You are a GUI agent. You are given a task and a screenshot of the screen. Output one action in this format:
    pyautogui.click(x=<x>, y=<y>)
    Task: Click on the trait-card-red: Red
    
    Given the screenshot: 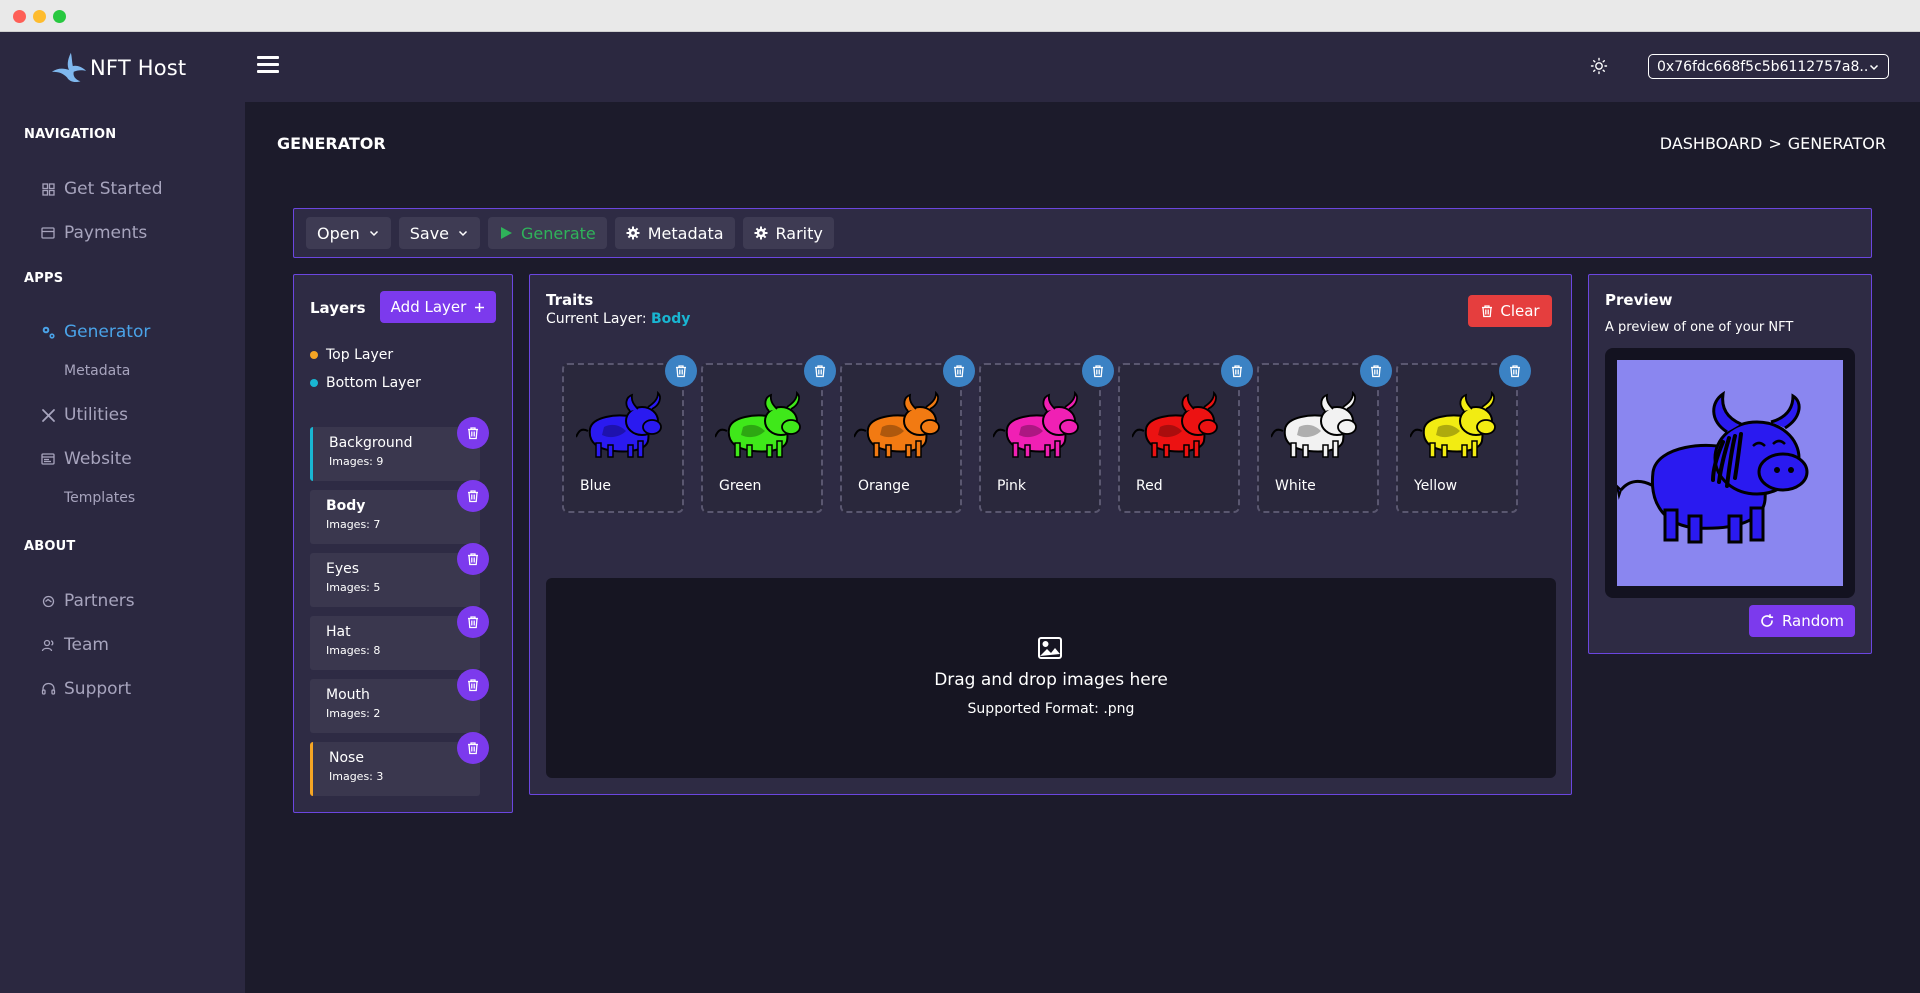 What is the action you would take?
    pyautogui.click(x=1179, y=438)
    